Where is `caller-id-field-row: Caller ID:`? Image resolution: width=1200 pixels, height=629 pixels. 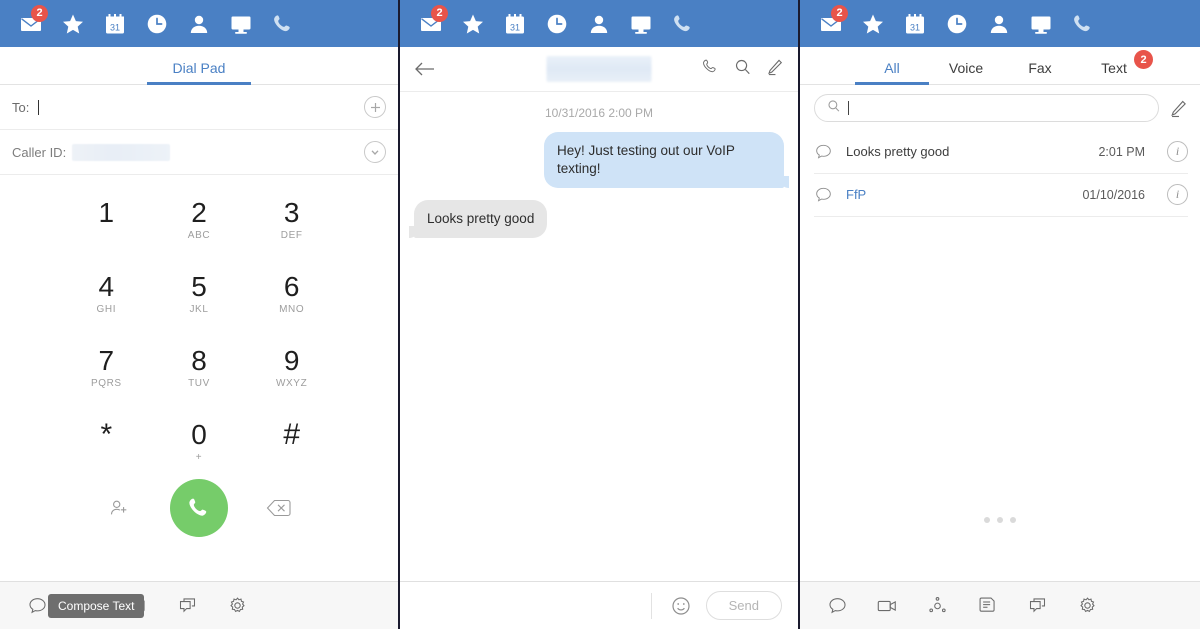 caller-id-field-row: Caller ID: is located at coordinates (199, 152).